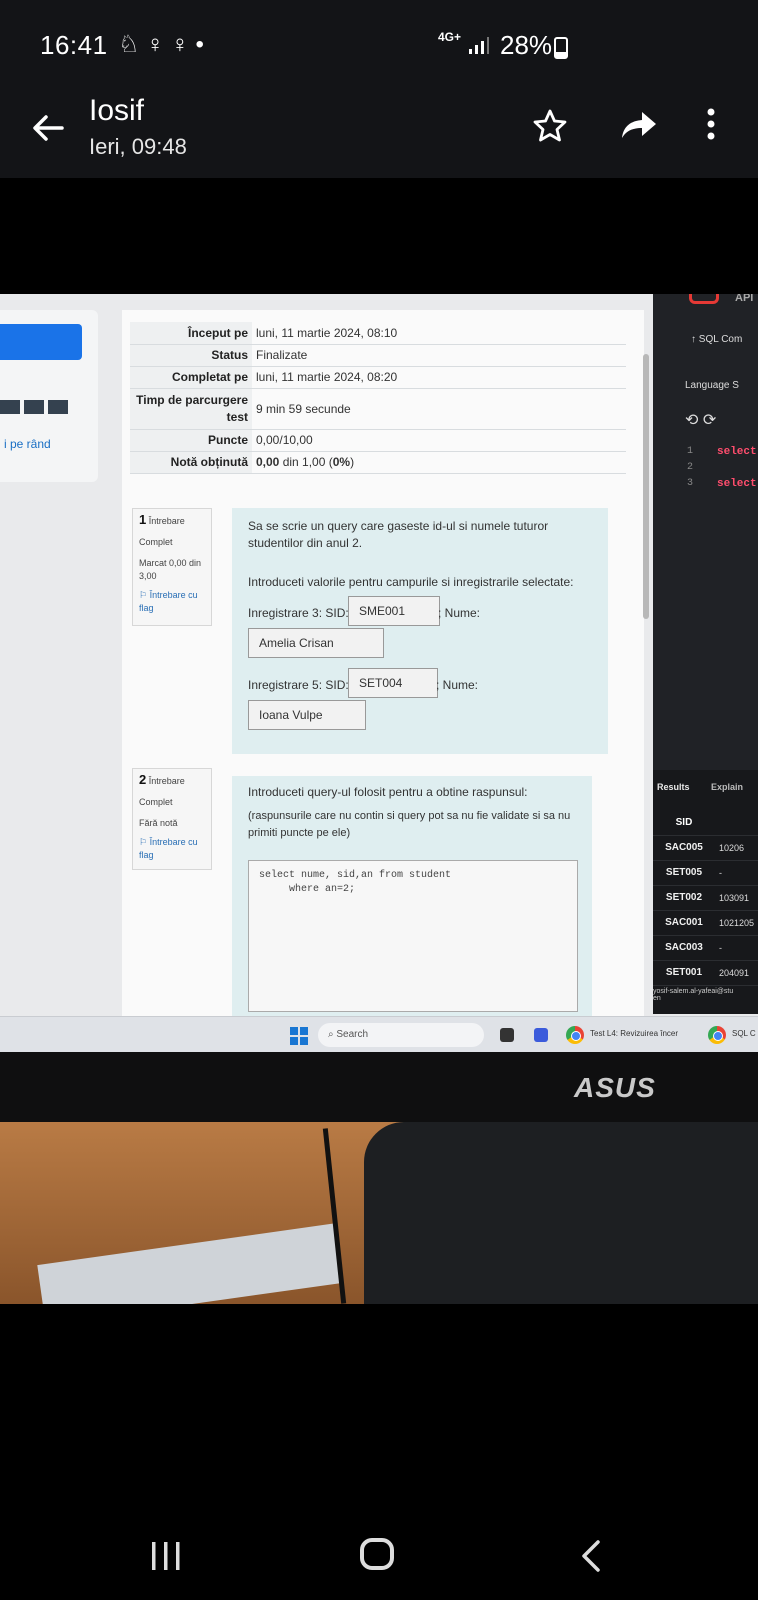 The image size is (758, 1600). I want to click on taskbar-window-title: Test L4: Revizuirea încer, so click(634, 1033).